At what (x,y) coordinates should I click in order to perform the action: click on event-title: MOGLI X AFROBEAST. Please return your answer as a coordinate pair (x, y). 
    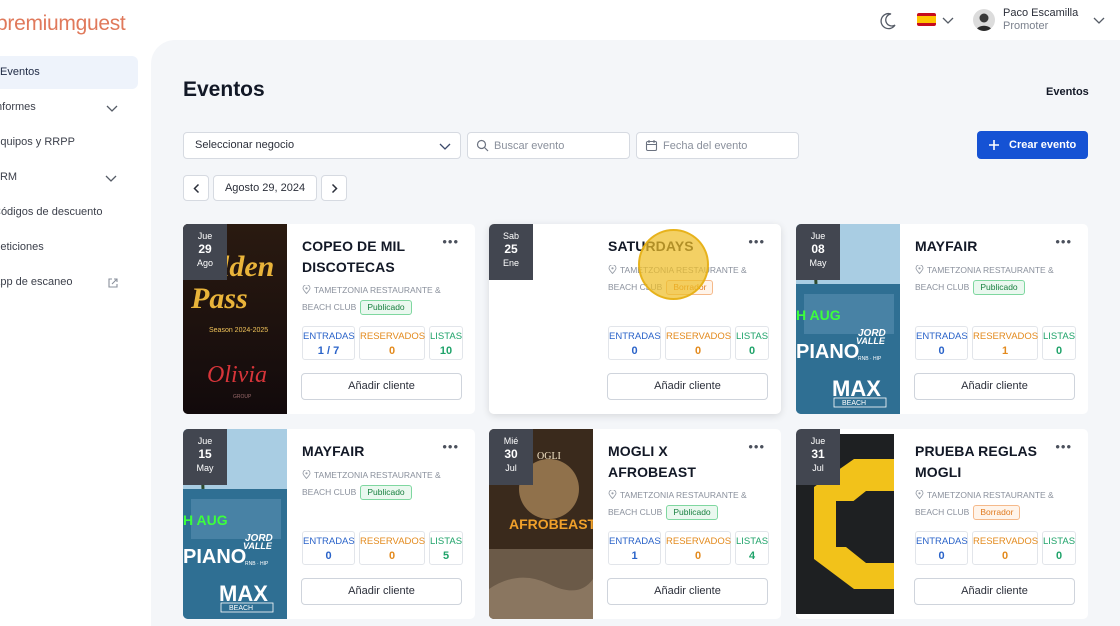
    Looking at the image, I should click on (678, 462).